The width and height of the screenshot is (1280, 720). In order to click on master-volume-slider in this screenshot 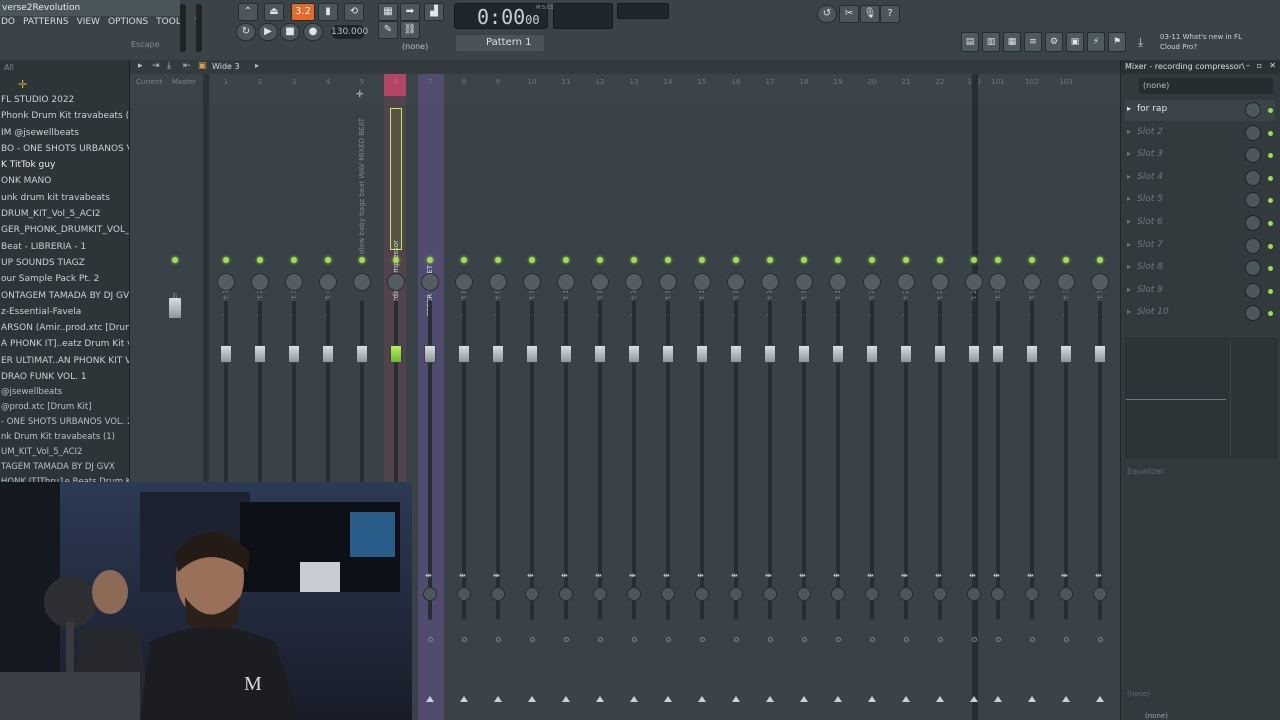, I will do `click(183, 28)`.